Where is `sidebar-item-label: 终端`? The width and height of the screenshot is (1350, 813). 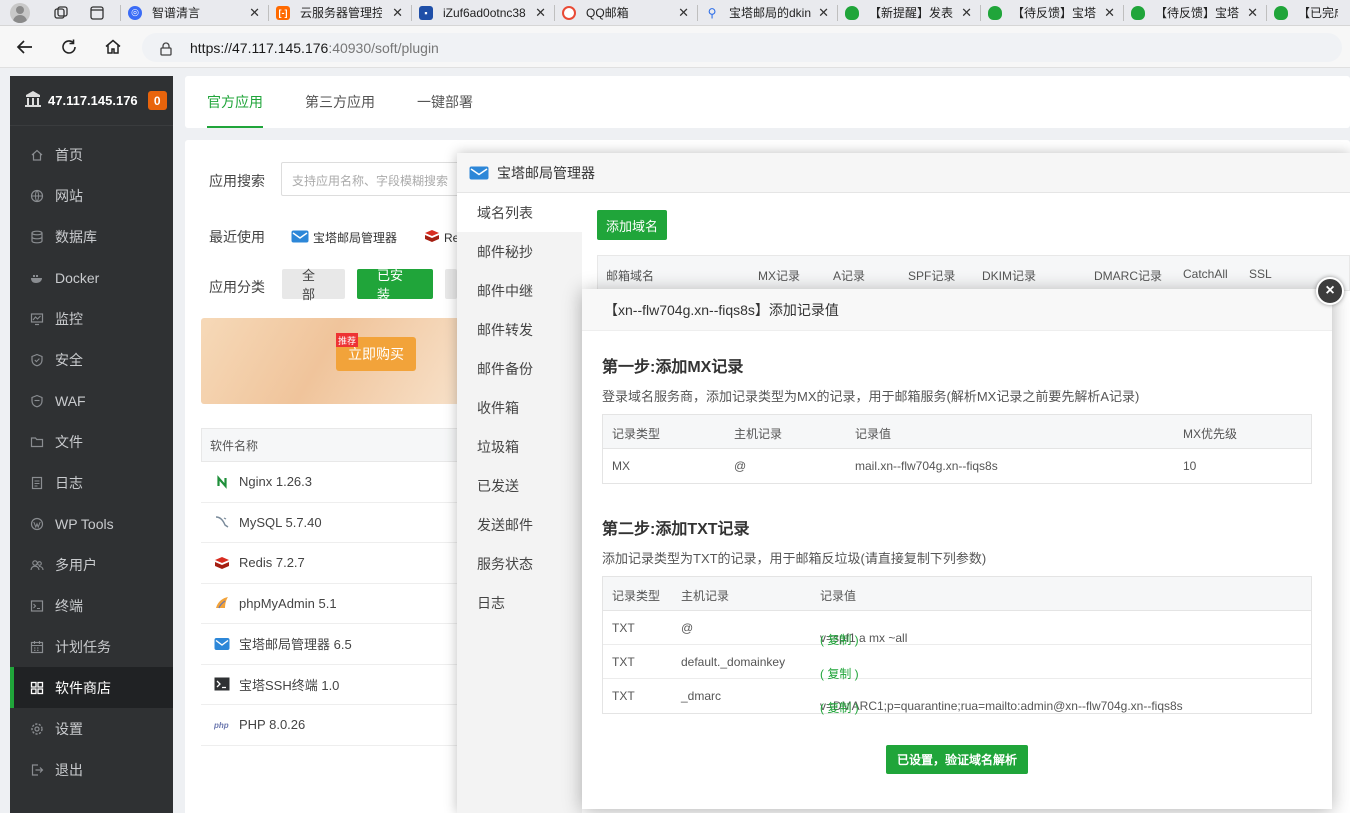
sidebar-item-label: 终端 is located at coordinates (69, 605).